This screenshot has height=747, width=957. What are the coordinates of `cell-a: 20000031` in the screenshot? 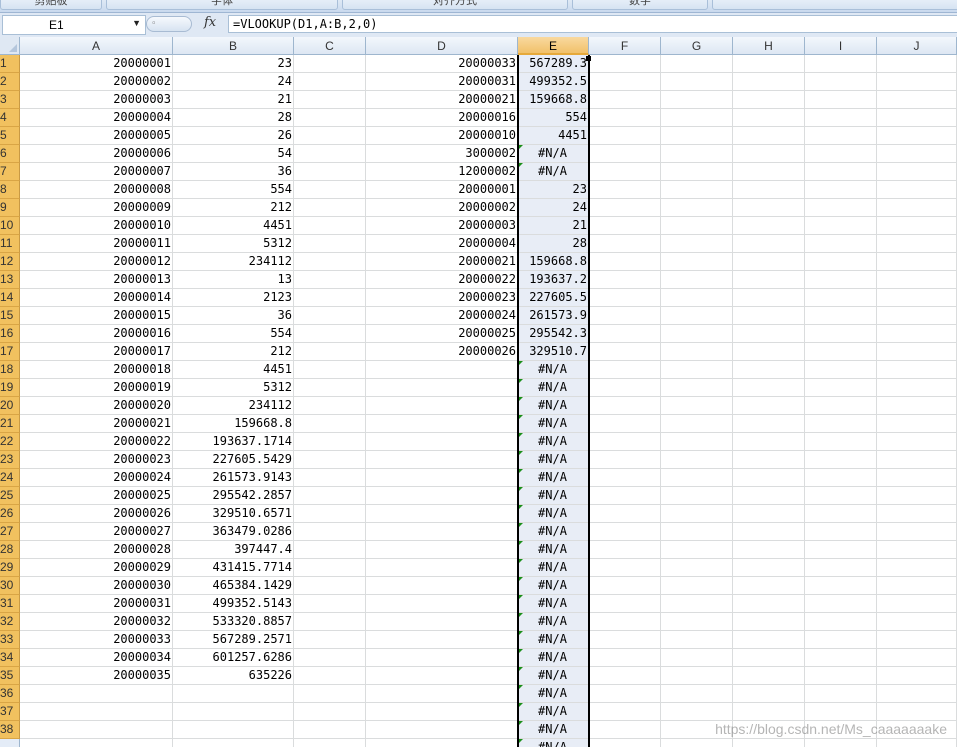 It's located at (96, 604).